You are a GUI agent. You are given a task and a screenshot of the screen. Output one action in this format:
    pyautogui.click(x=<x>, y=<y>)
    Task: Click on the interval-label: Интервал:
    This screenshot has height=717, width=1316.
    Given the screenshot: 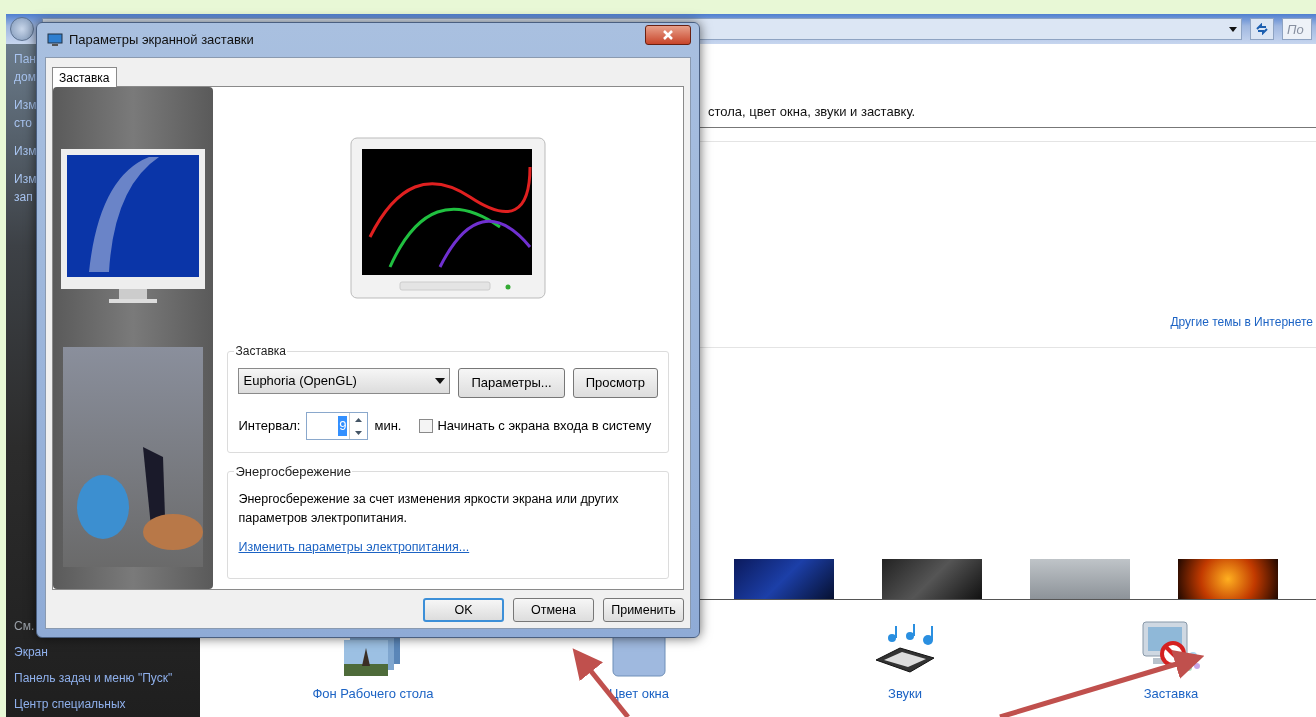 What is the action you would take?
    pyautogui.click(x=269, y=426)
    